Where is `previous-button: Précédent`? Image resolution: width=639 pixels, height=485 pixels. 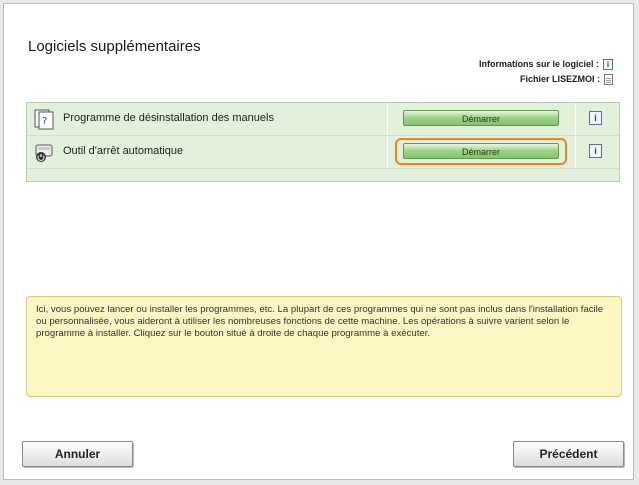 previous-button: Précédent is located at coordinates (568, 454).